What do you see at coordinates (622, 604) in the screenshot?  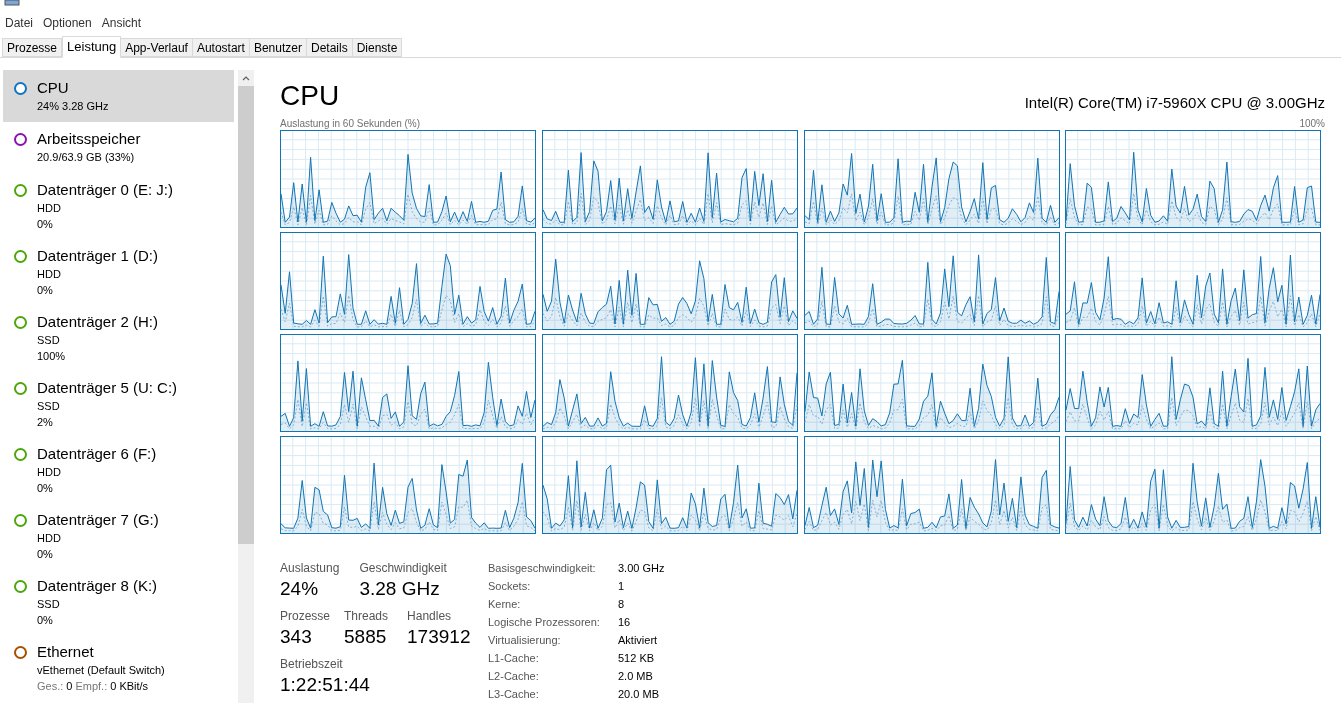 I see `detail-value: 8` at bounding box center [622, 604].